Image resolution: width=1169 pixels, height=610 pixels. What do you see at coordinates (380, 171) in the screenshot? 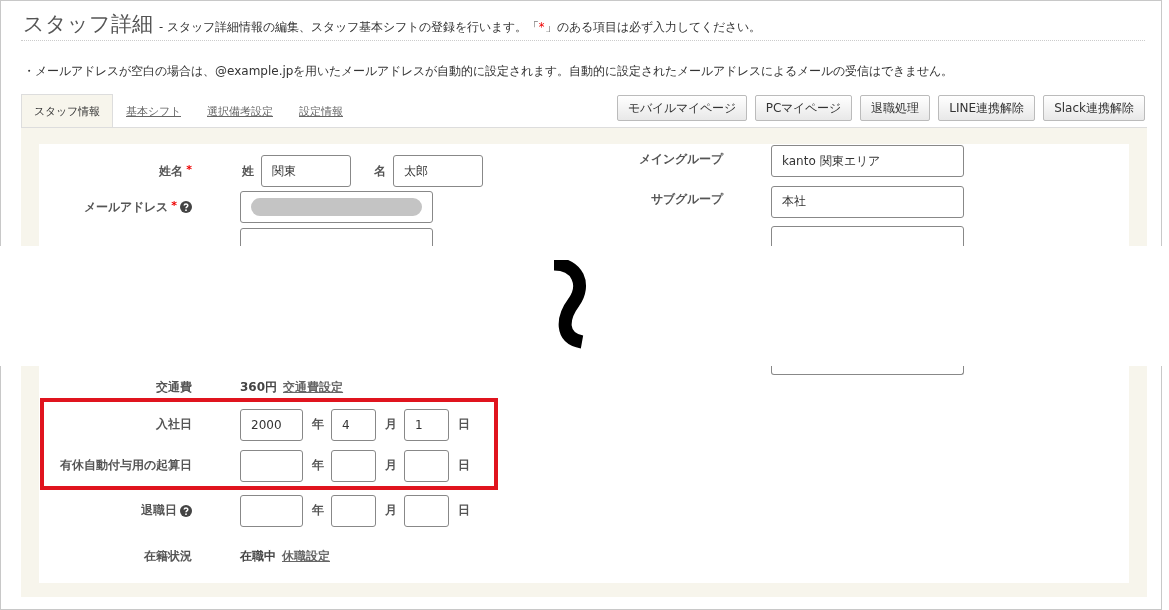
I see `name-part-label: 名` at bounding box center [380, 171].